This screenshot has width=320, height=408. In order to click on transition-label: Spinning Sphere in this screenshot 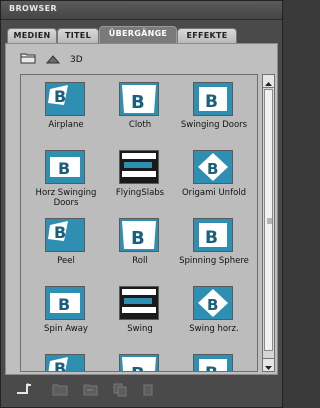, I will do `click(214, 261)`.